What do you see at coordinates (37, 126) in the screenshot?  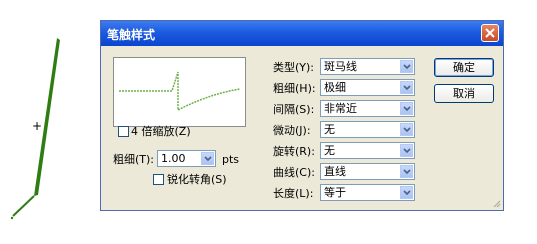 I see `crosshair-icon: +` at bounding box center [37, 126].